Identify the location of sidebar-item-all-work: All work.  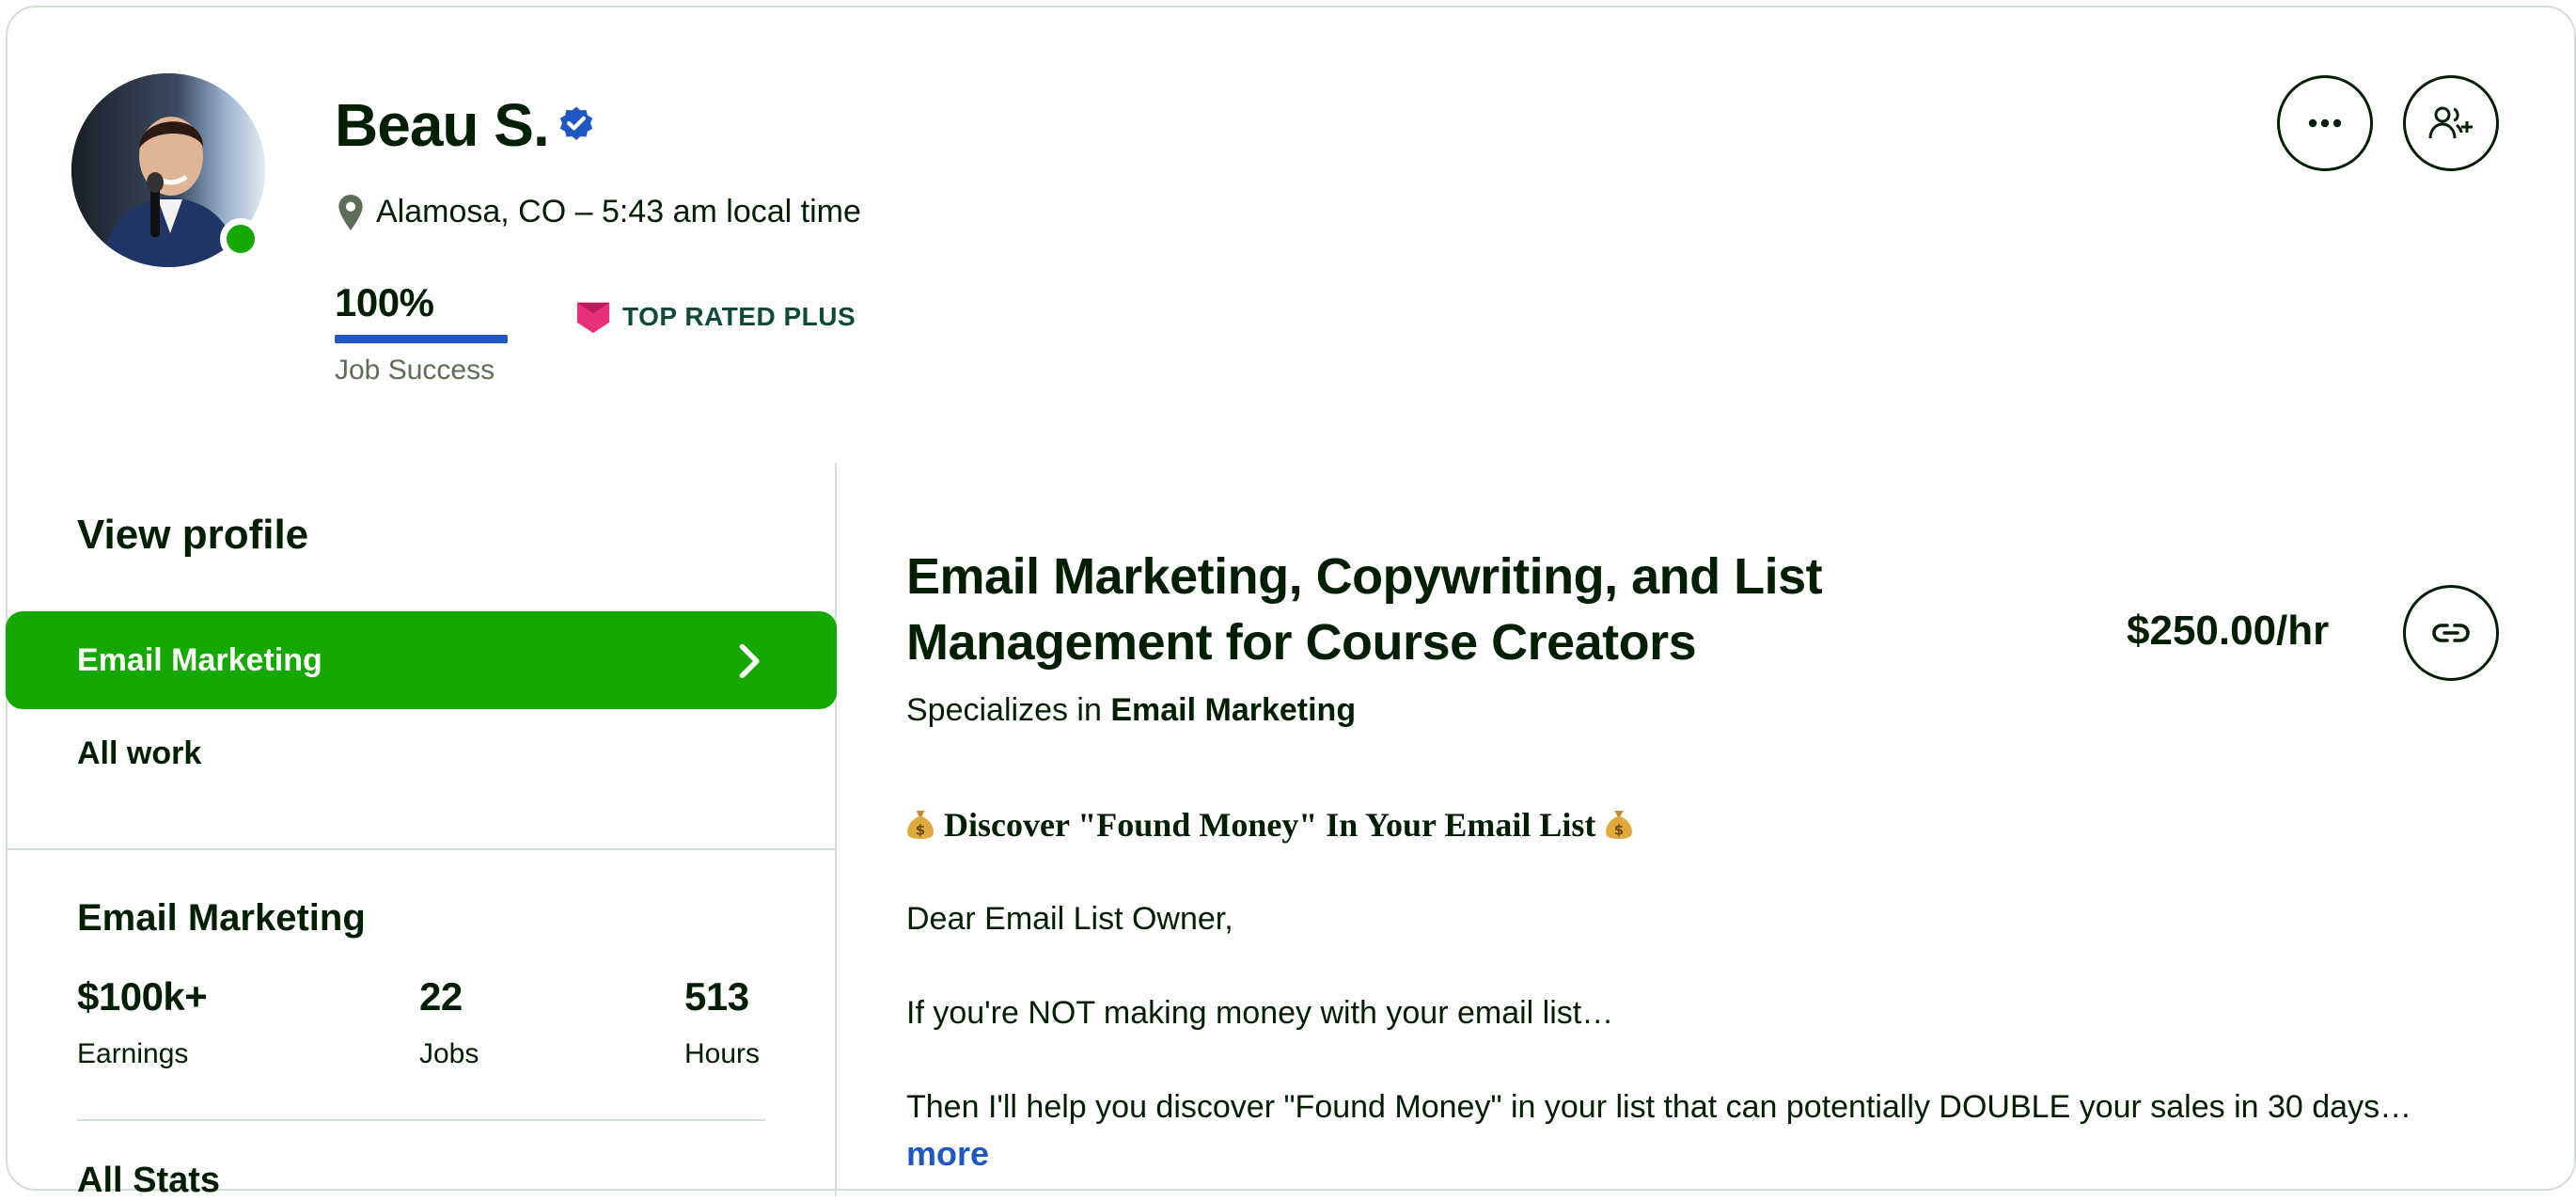
(139, 754).